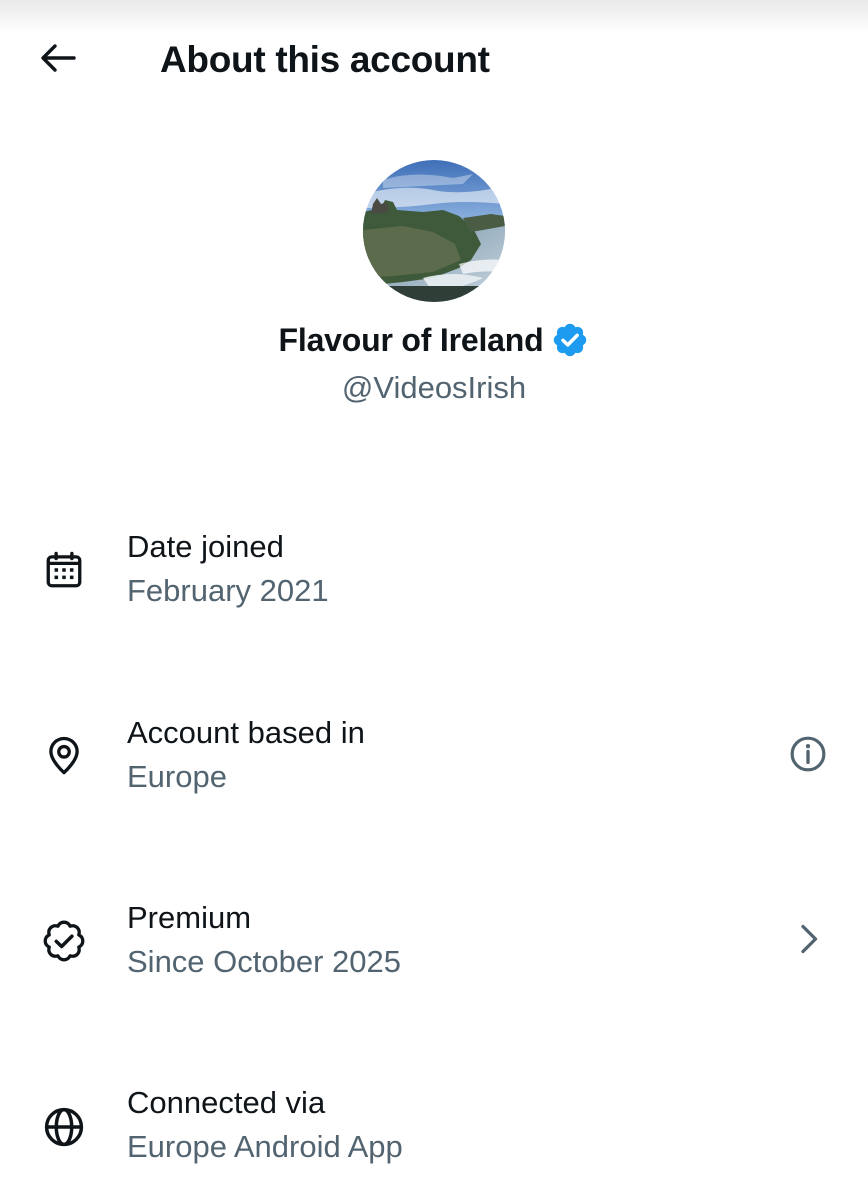 This screenshot has width=868, height=1200. I want to click on avatar, so click(434, 231).